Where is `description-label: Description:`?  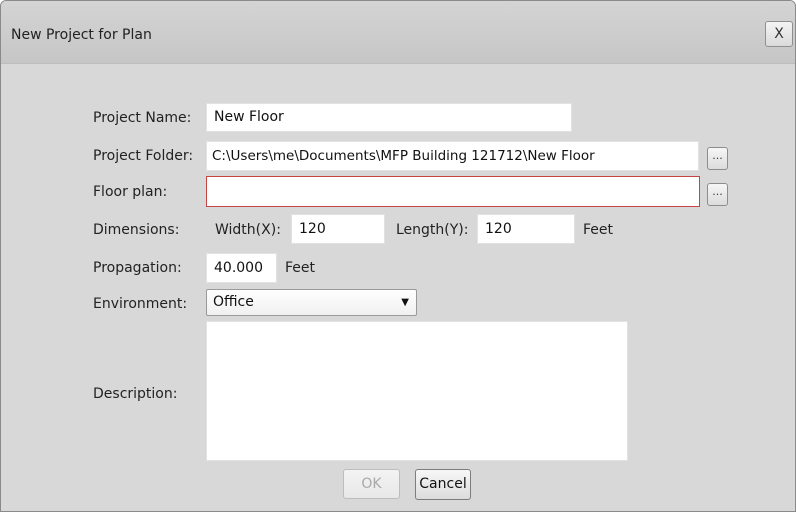
description-label: Description: is located at coordinates (135, 394).